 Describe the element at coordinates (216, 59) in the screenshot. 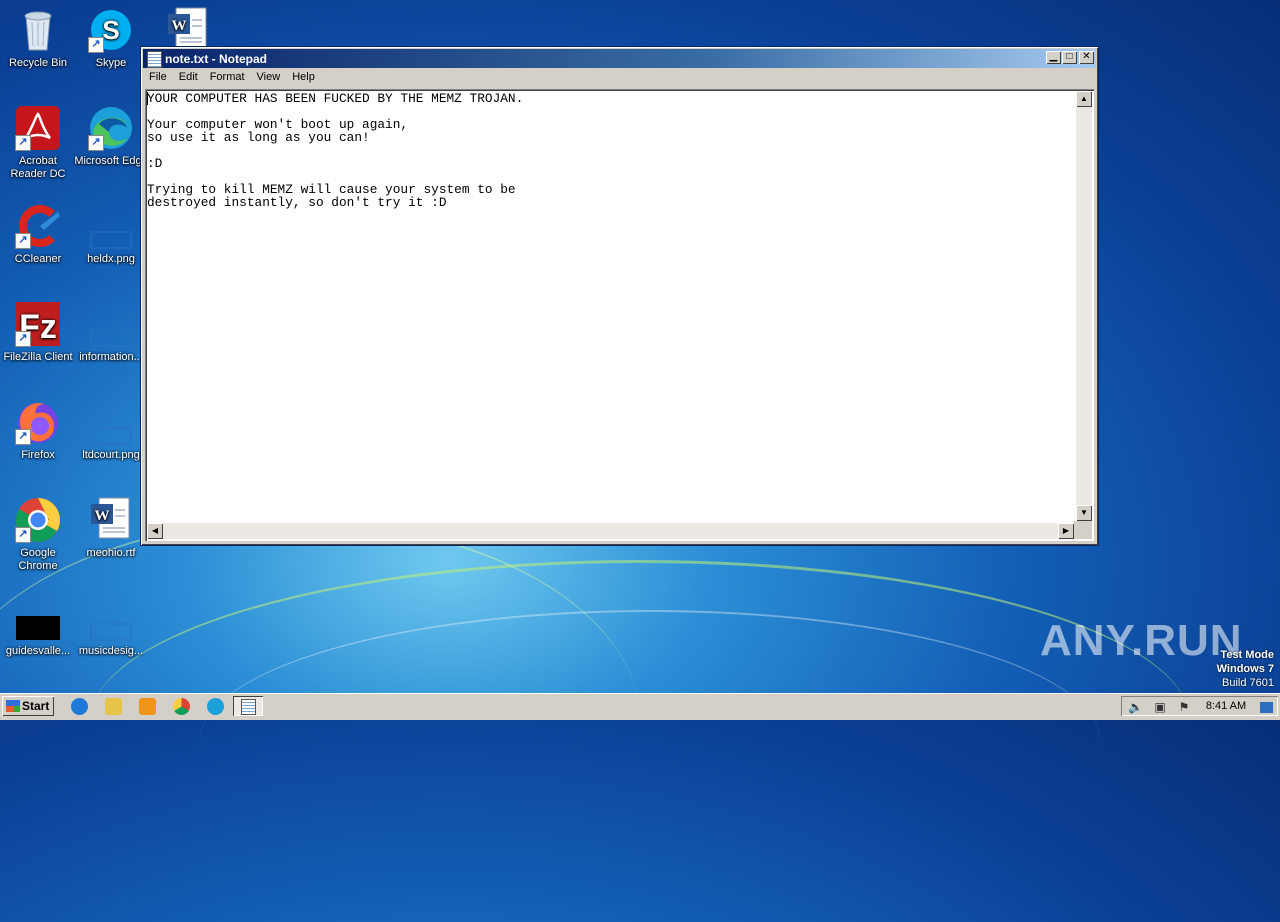

I see `window-title: note.txt - Notepad` at that location.